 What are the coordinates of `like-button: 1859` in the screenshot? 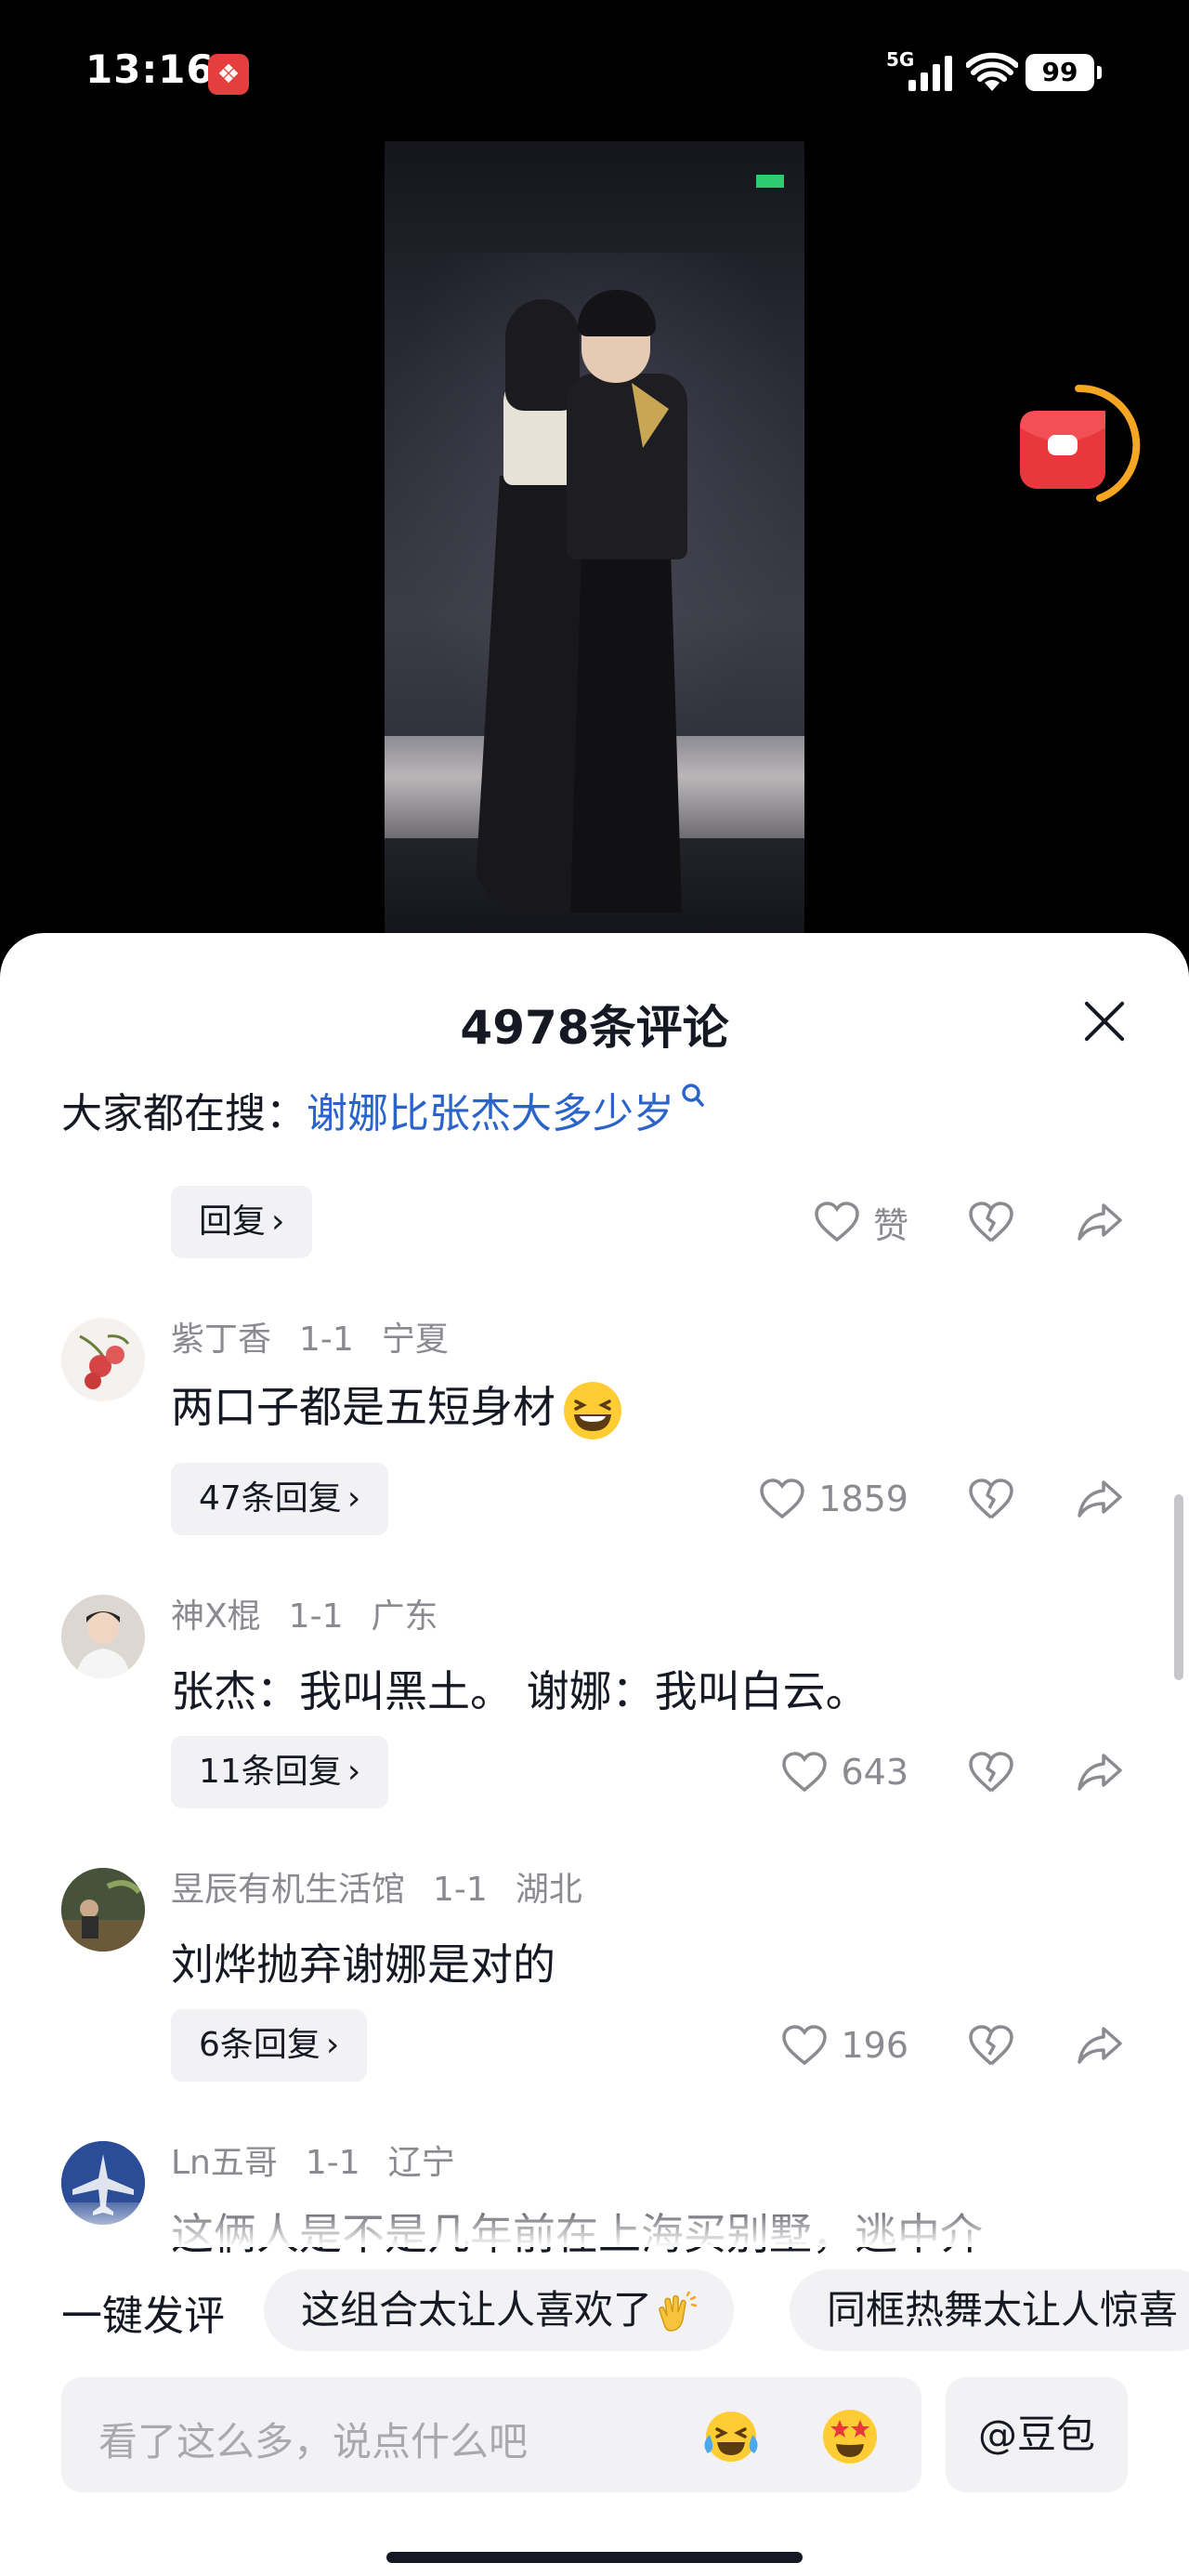 It's located at (833, 1499).